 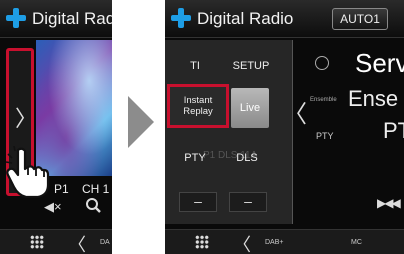 I want to click on pty-label: PTY, so click(x=325, y=136).